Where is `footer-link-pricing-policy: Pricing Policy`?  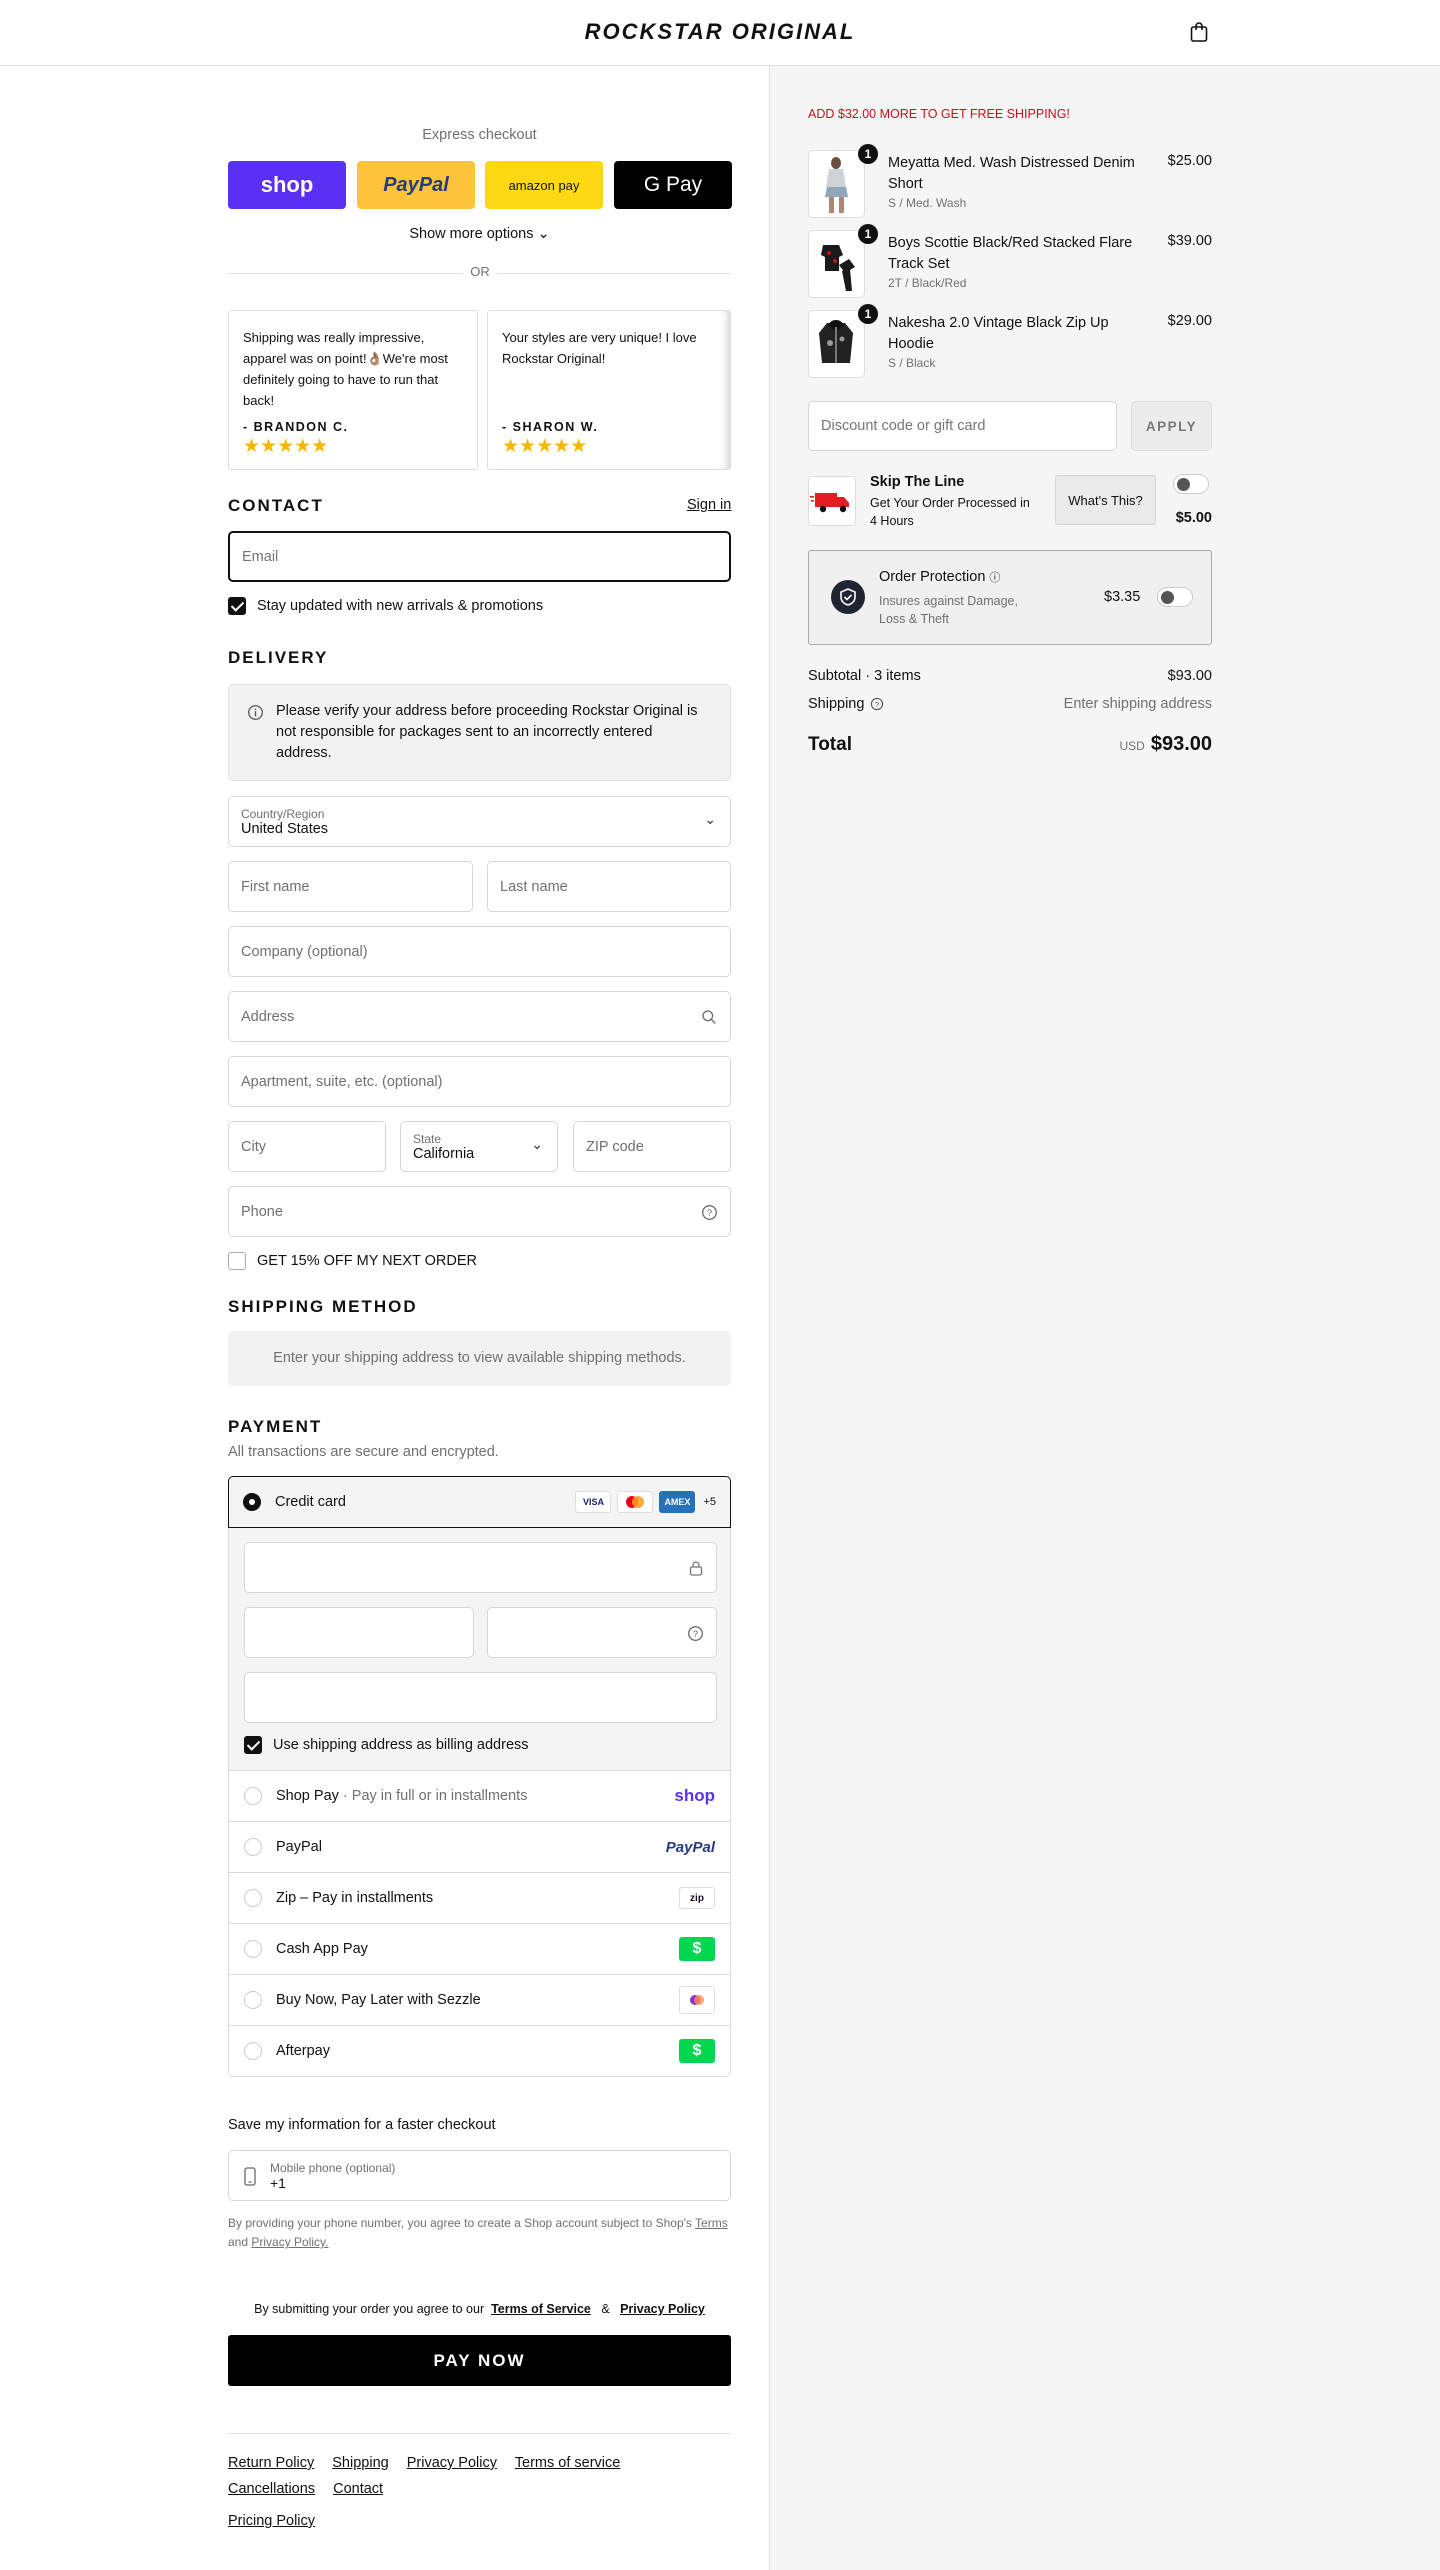
footer-link-pricing-policy: Pricing Policy is located at coordinates (271, 2521).